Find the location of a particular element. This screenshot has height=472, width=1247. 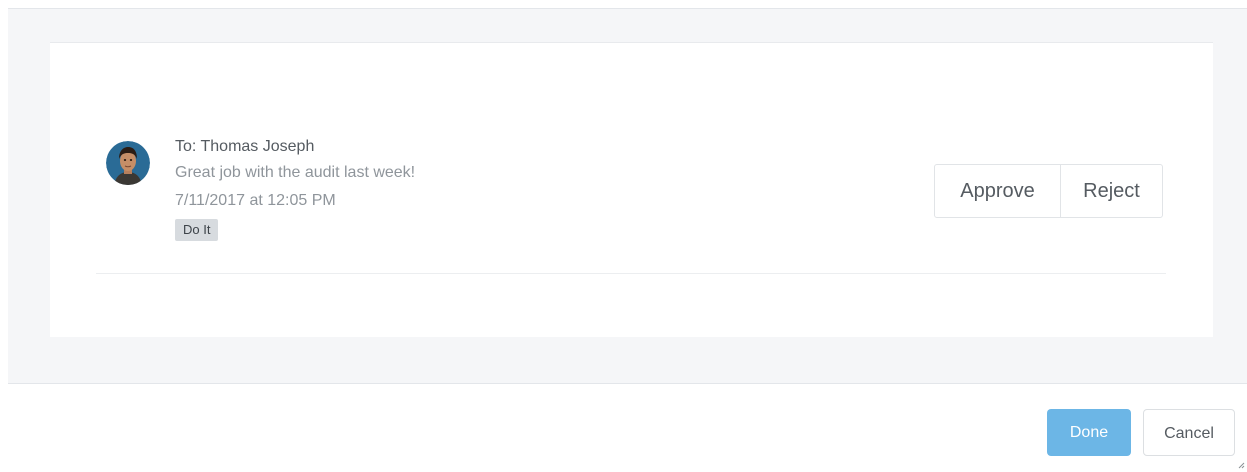

status-badge: Do It is located at coordinates (197, 230).